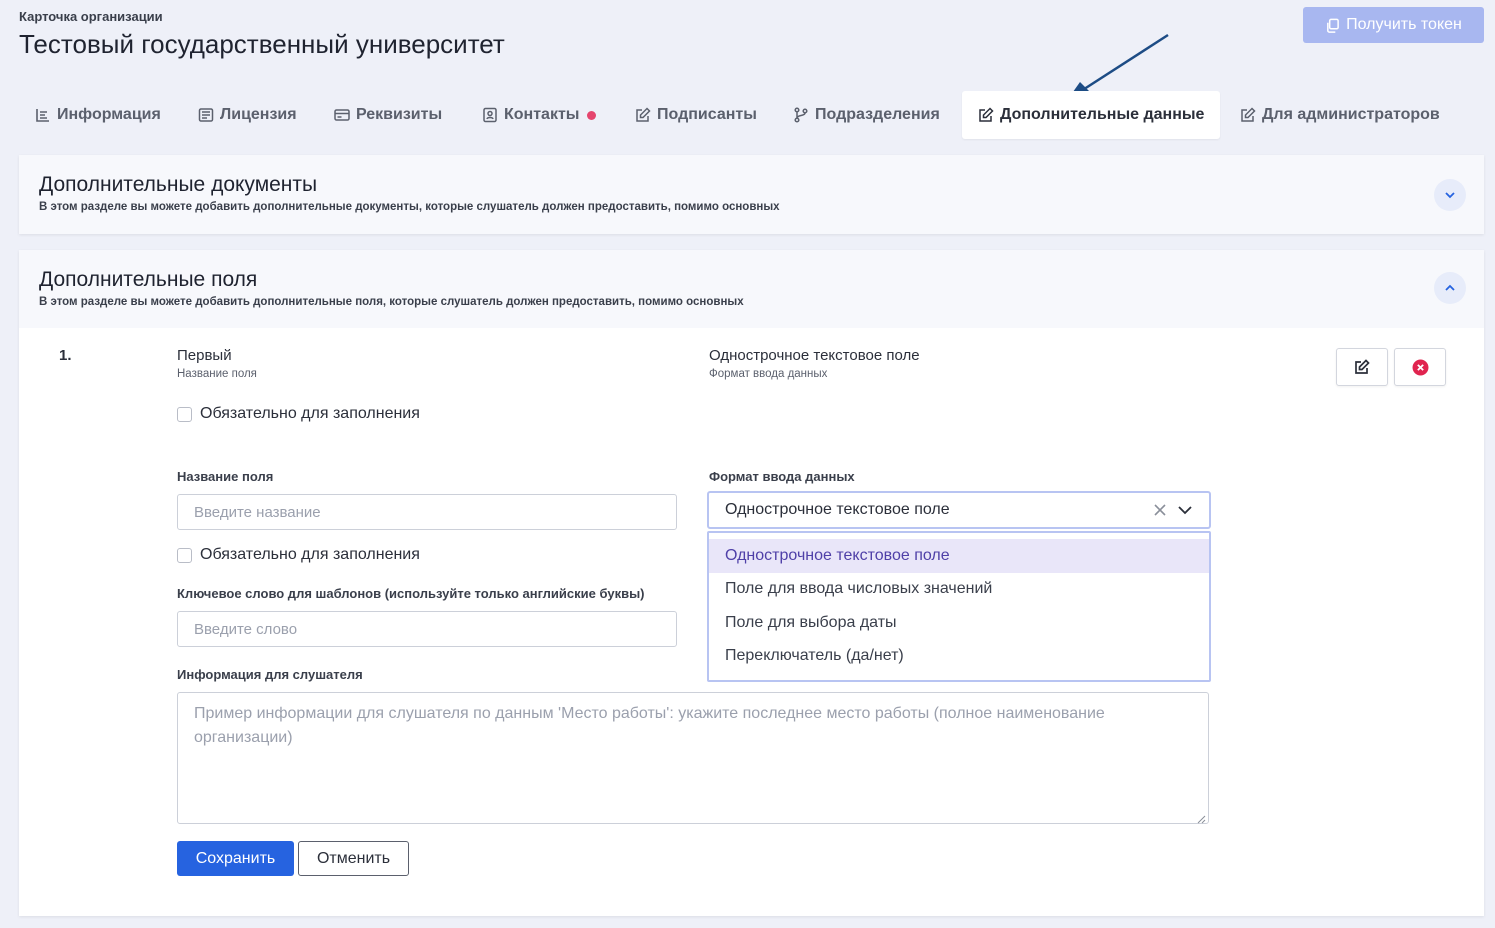 The width and height of the screenshot is (1495, 928). What do you see at coordinates (959, 657) in the screenshot?
I see `format-option: Переключатель (да/нет)` at bounding box center [959, 657].